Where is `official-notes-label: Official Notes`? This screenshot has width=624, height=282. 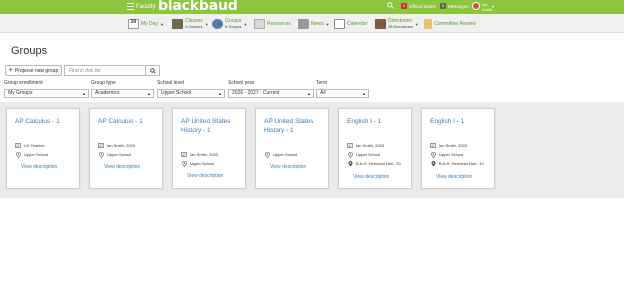 official-notes-label: Official Notes is located at coordinates (422, 6).